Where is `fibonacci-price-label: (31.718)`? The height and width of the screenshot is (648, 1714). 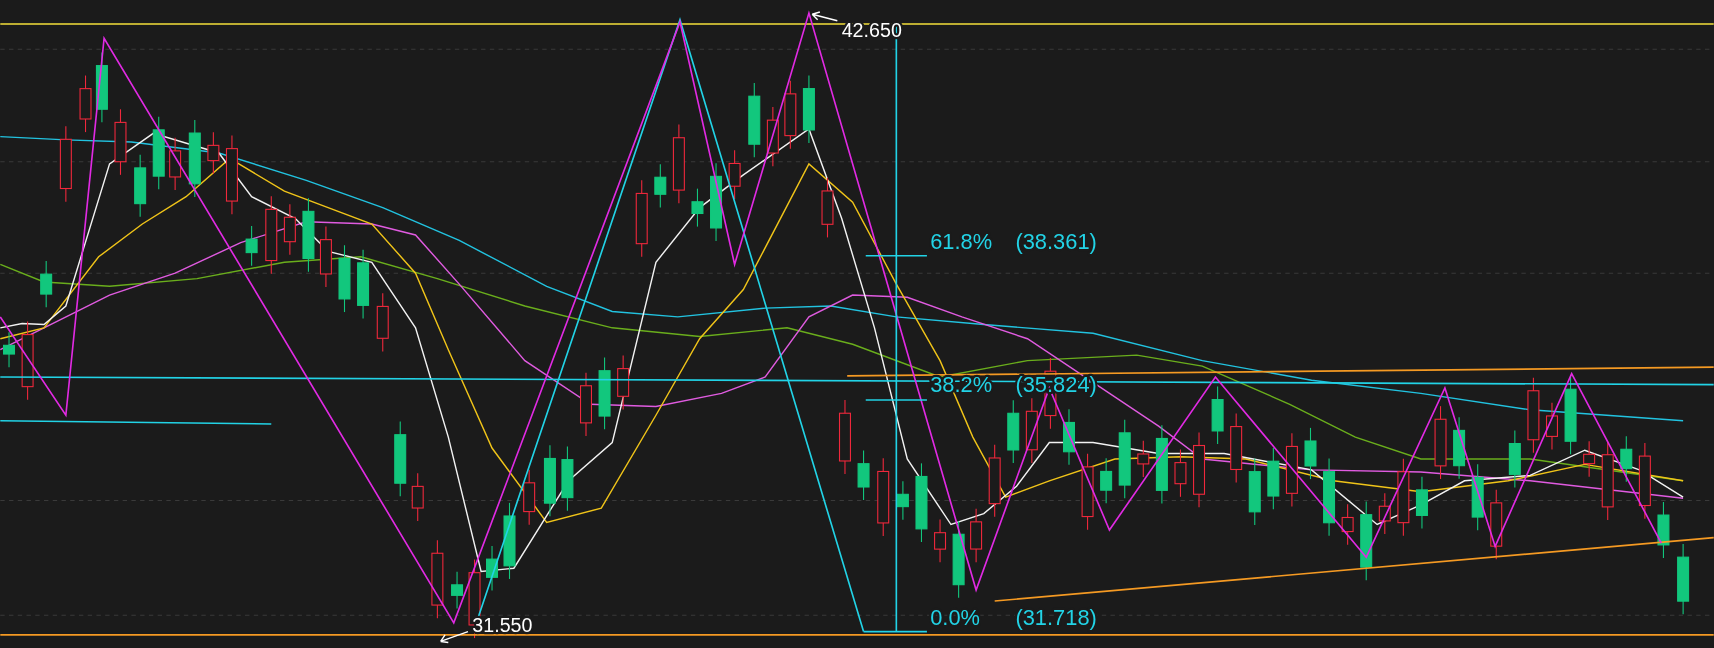
fibonacci-price-label: (31.718) is located at coordinates (1056, 618).